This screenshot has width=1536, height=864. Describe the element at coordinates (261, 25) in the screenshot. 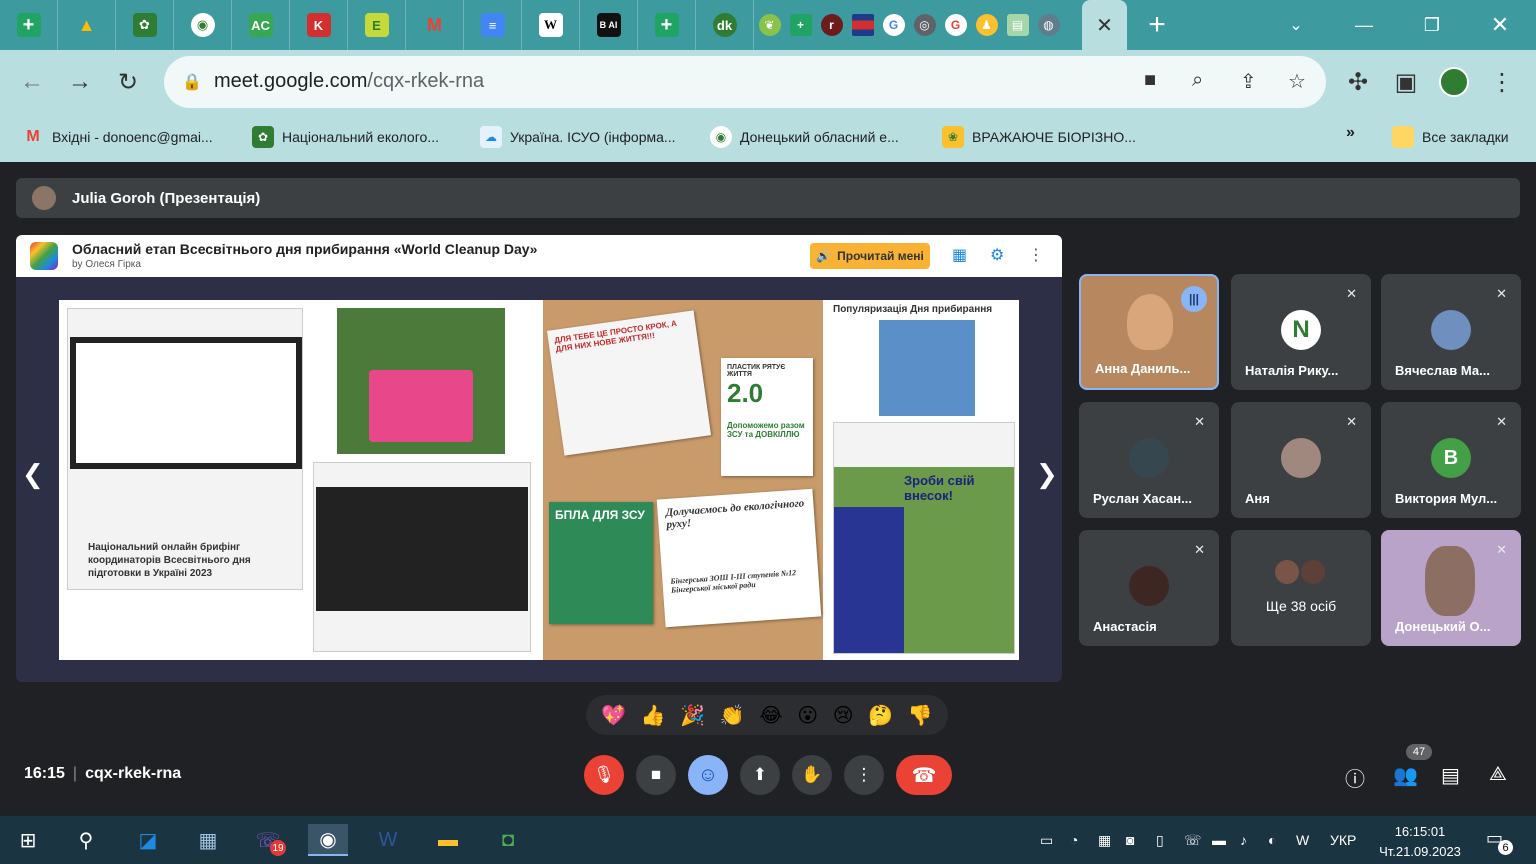

I see `tab-ac-icon: AC` at that location.